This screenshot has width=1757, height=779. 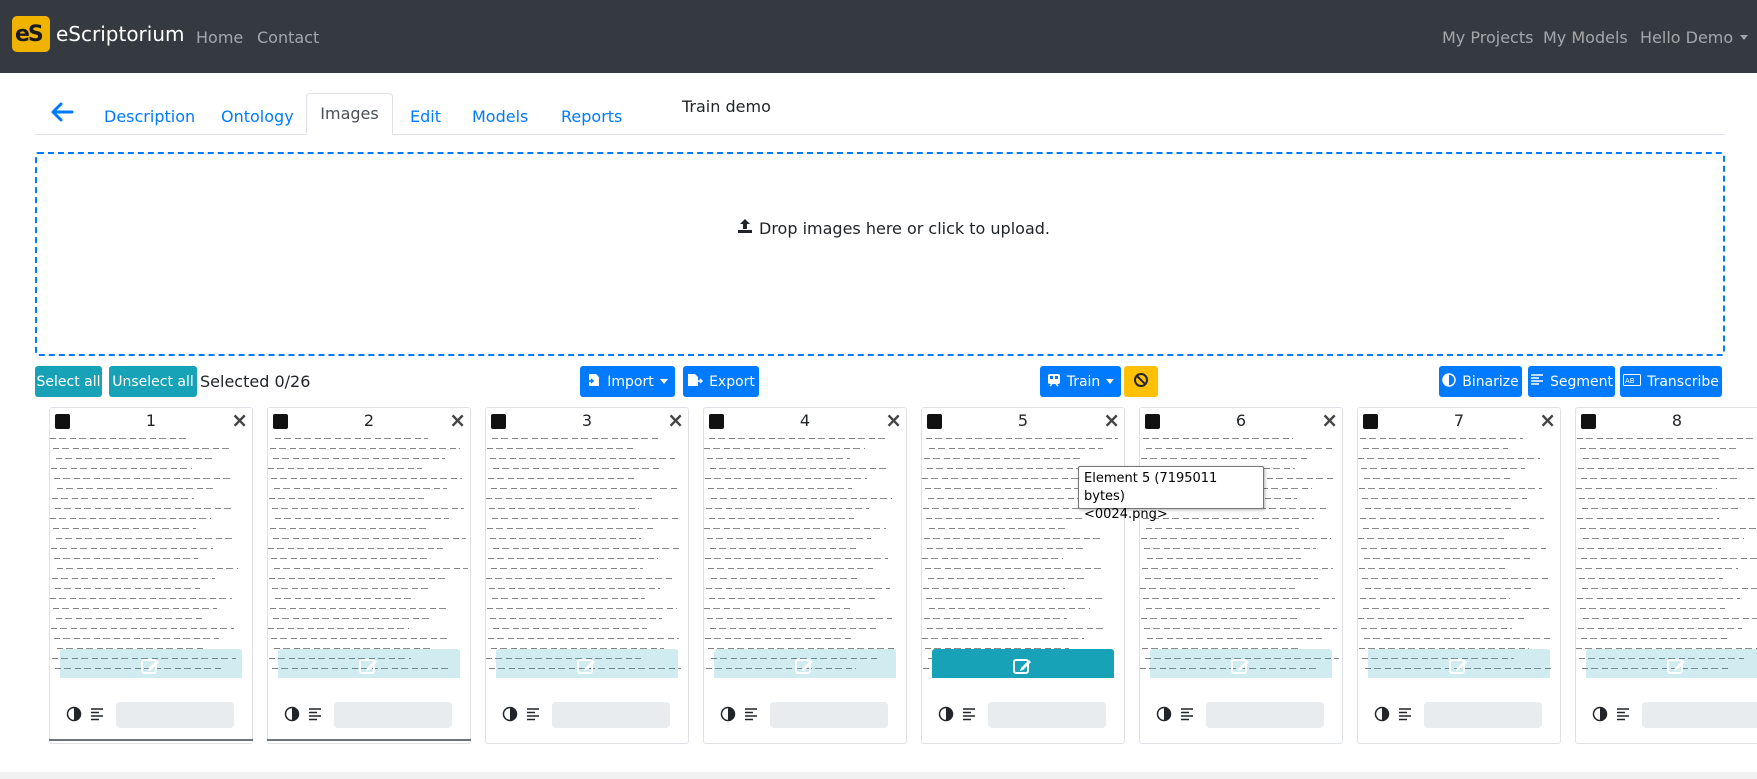 I want to click on image-card: 7 ×, so click(x=1459, y=575).